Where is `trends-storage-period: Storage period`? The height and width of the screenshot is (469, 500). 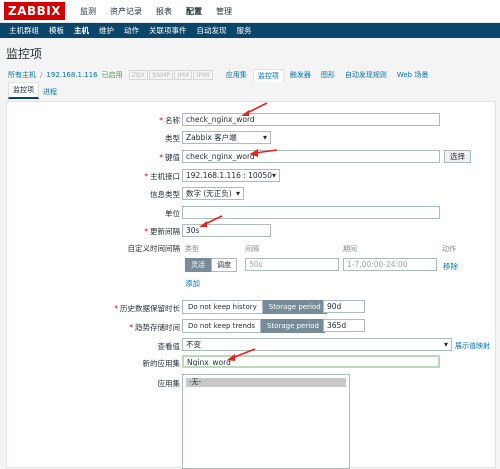
trends-storage-period: Storage period is located at coordinates (292, 326).